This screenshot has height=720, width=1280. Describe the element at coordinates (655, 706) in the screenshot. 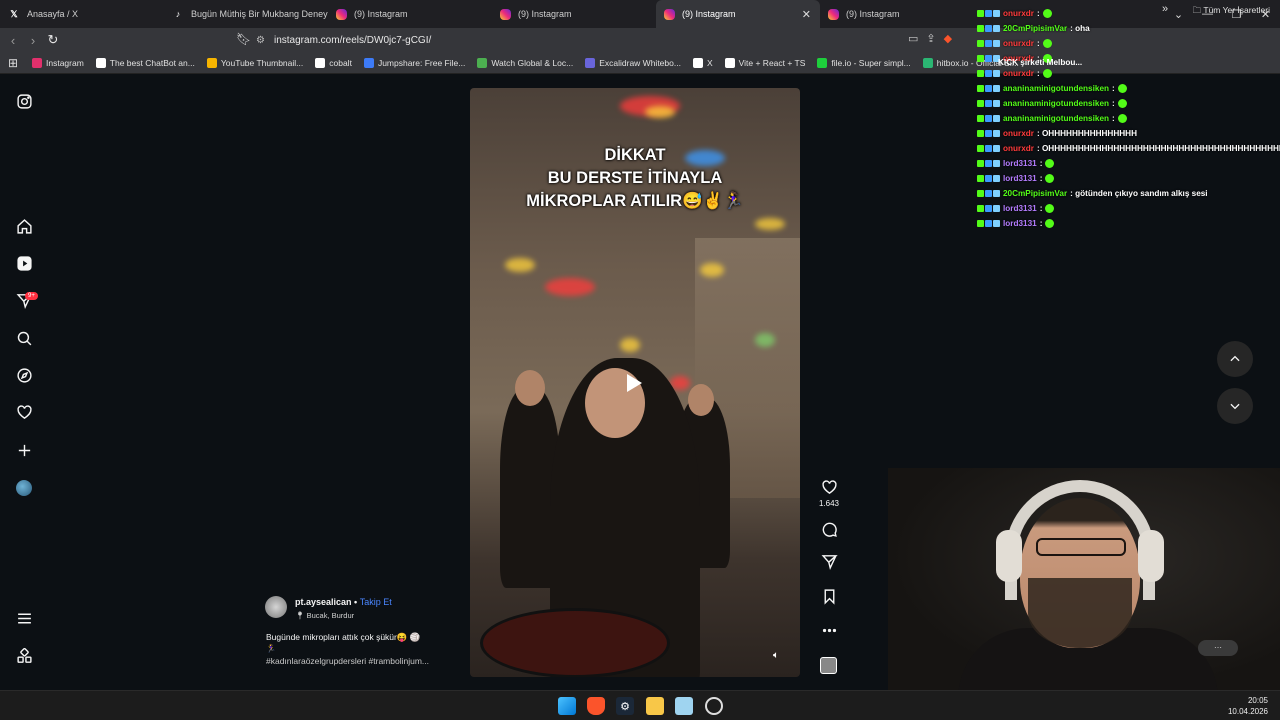

I see `file-explorer-icon` at that location.